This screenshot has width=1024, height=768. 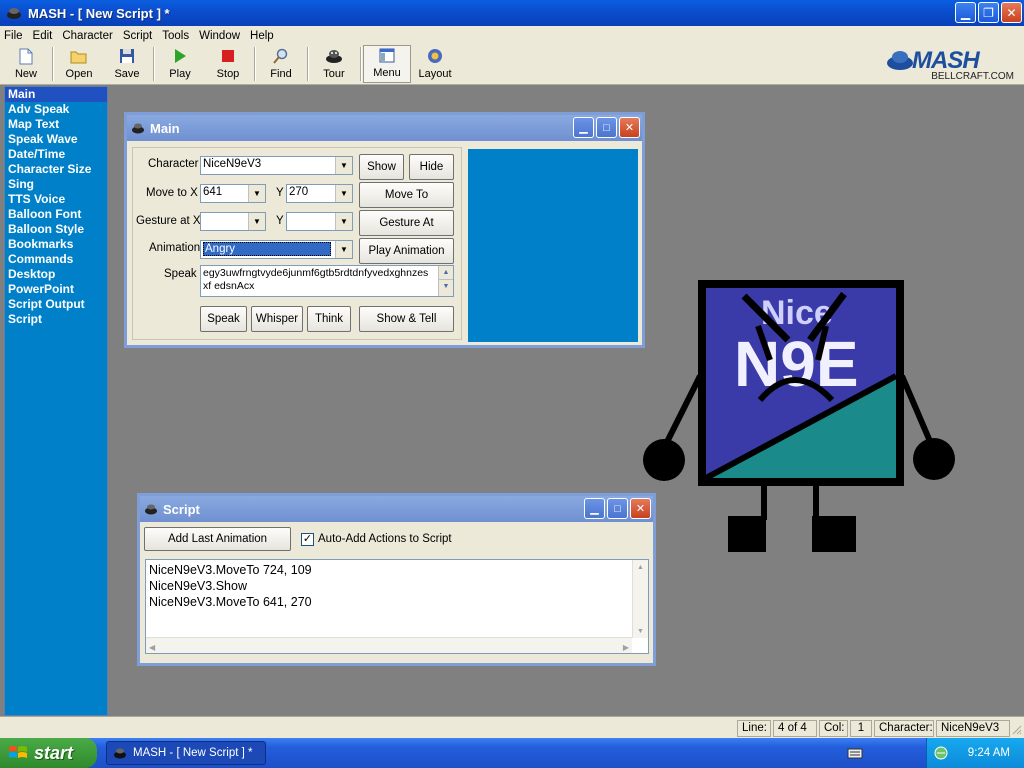 What do you see at coordinates (319, 221) in the screenshot?
I see `gesture-y-select: ▼` at bounding box center [319, 221].